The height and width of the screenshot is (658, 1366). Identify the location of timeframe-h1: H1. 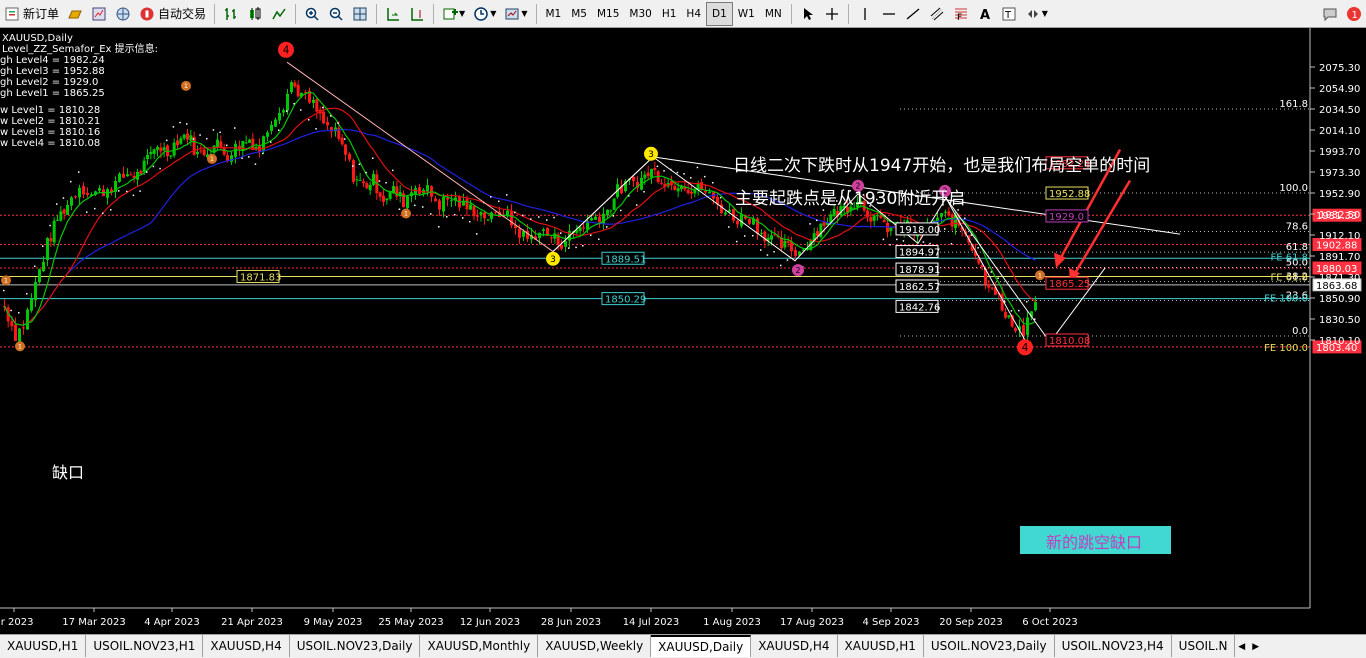
(669, 14).